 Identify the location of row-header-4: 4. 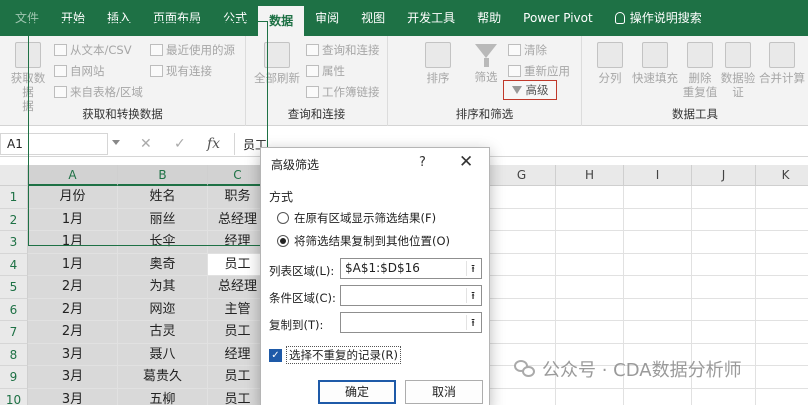
(14, 264).